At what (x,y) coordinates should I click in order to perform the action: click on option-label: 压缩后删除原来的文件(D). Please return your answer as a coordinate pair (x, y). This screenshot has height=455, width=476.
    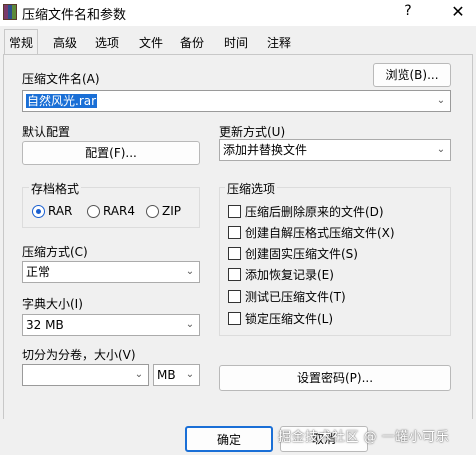
    Looking at the image, I should click on (314, 212).